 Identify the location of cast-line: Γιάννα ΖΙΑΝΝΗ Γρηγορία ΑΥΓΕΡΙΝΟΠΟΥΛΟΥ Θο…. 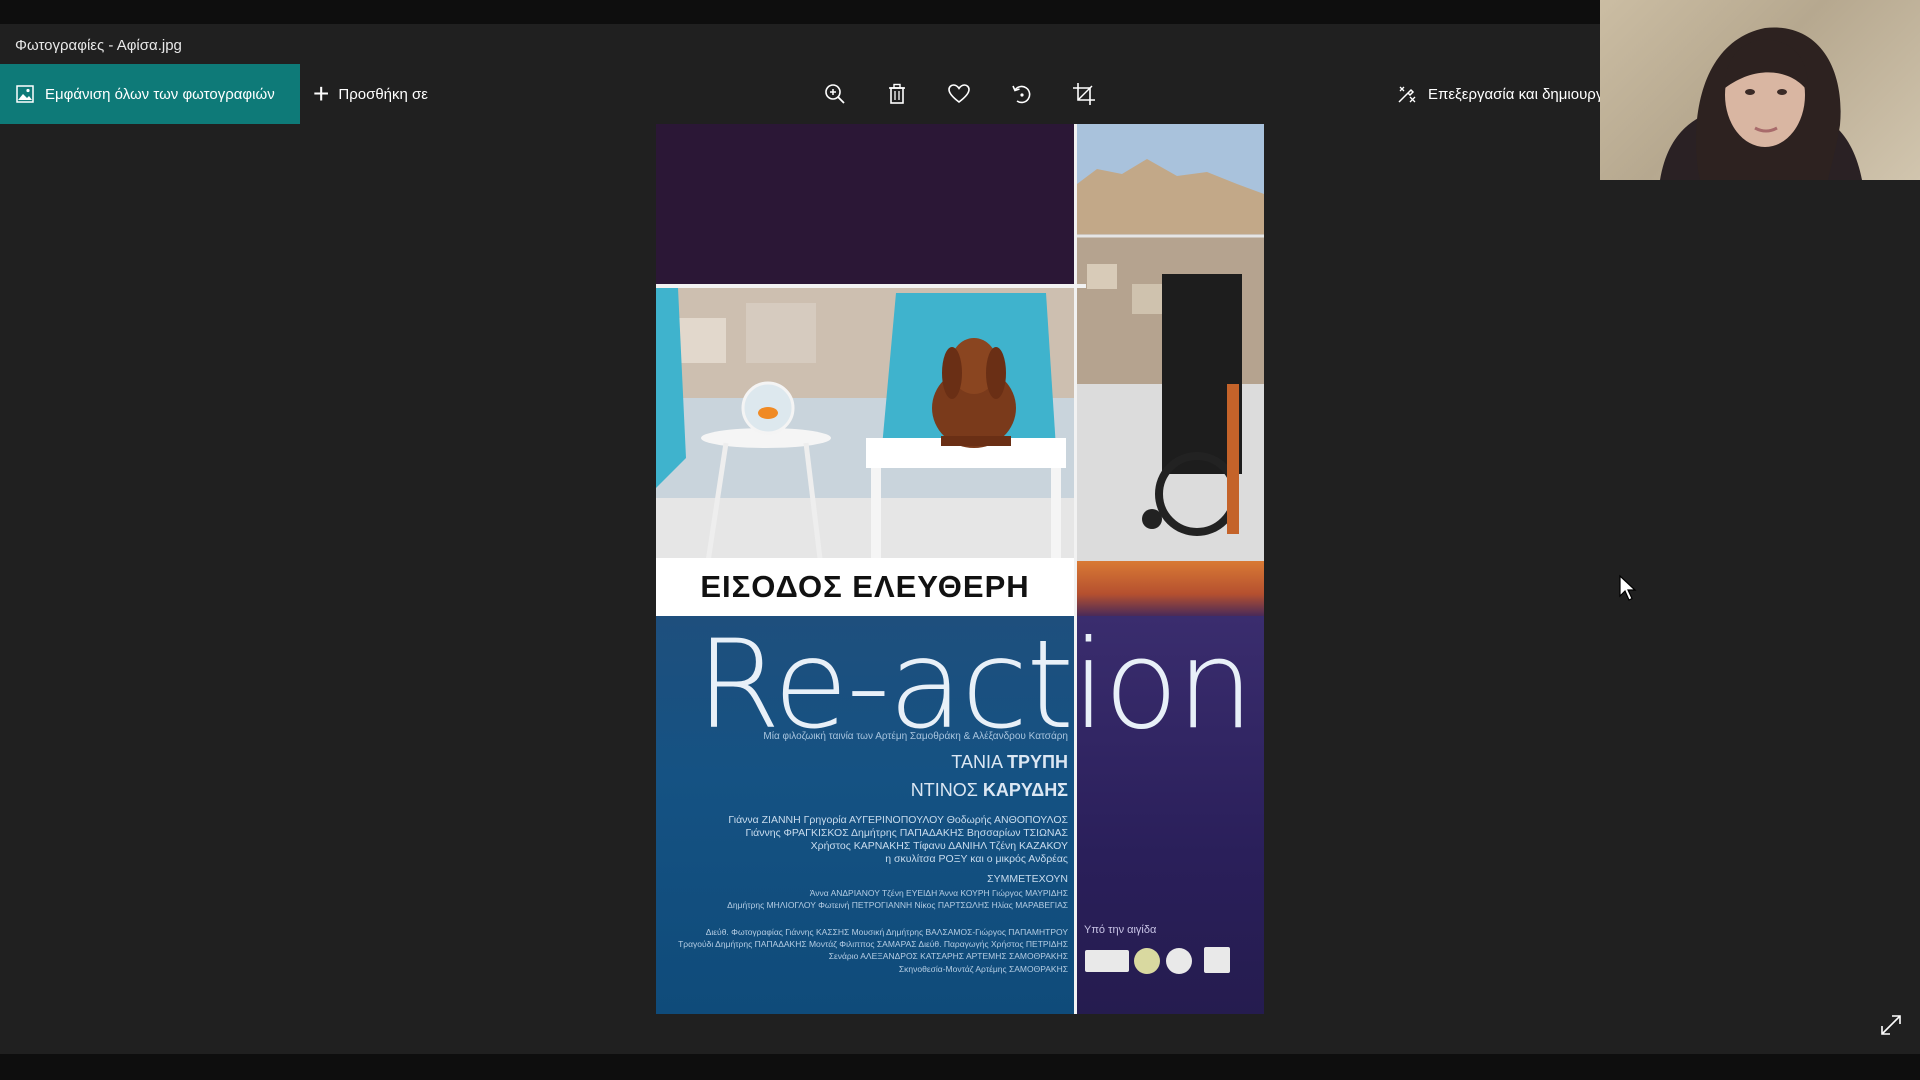
(898, 820).